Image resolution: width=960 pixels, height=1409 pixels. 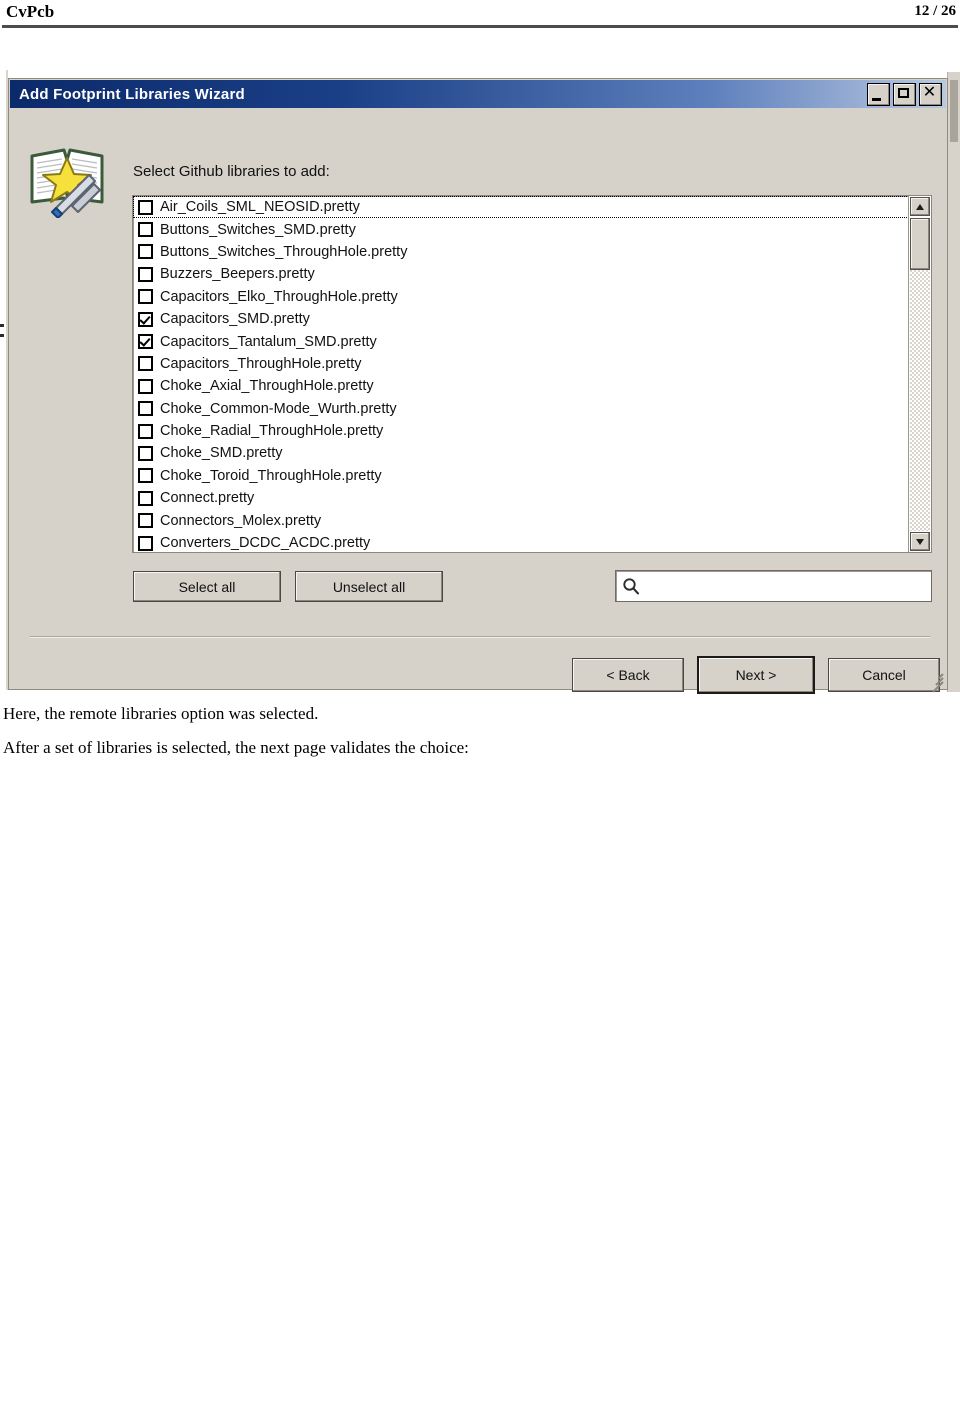 I want to click on back-button: < Back, so click(x=628, y=675).